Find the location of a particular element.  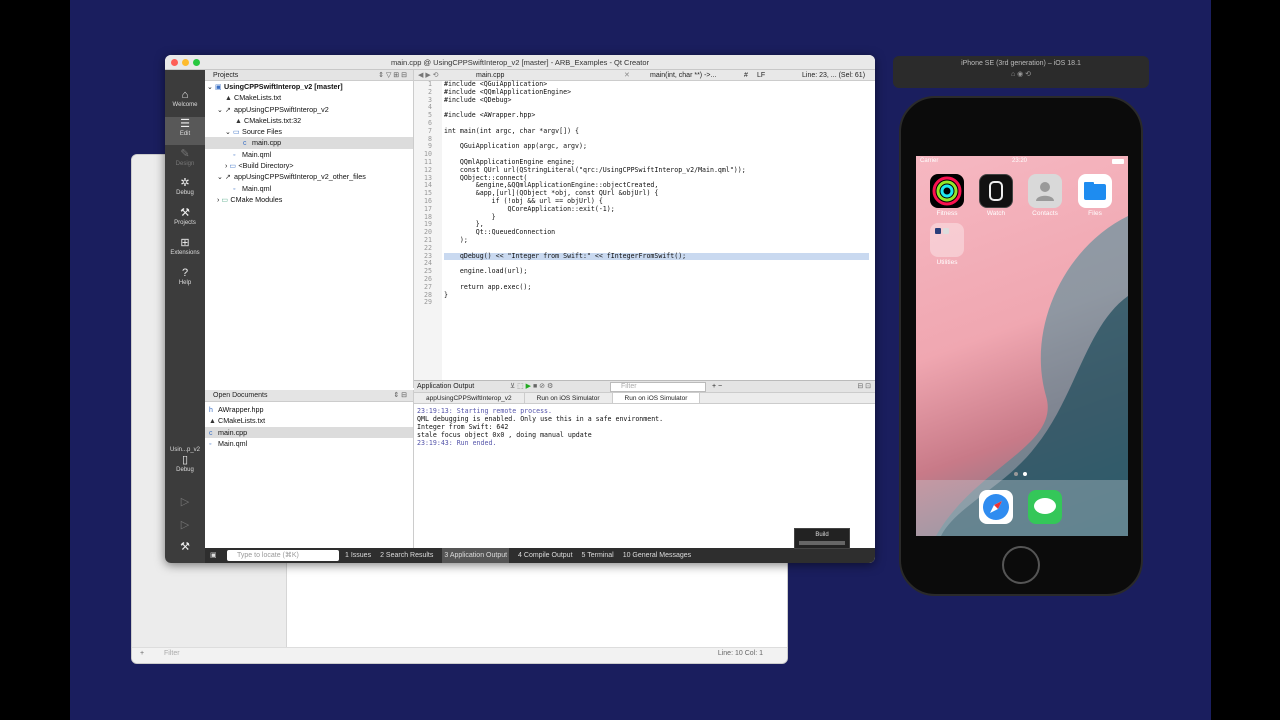

app-label: Watch is located at coordinates (996, 213).